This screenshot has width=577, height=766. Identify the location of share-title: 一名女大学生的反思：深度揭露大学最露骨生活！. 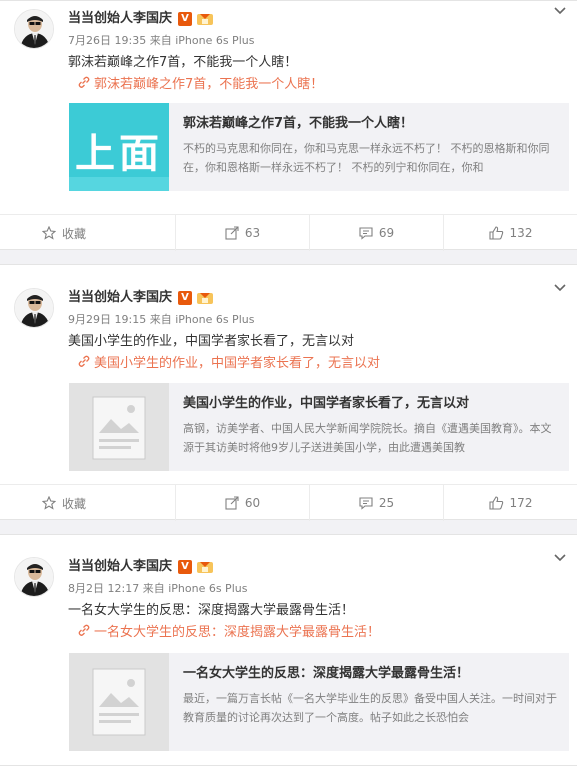
(371, 674).